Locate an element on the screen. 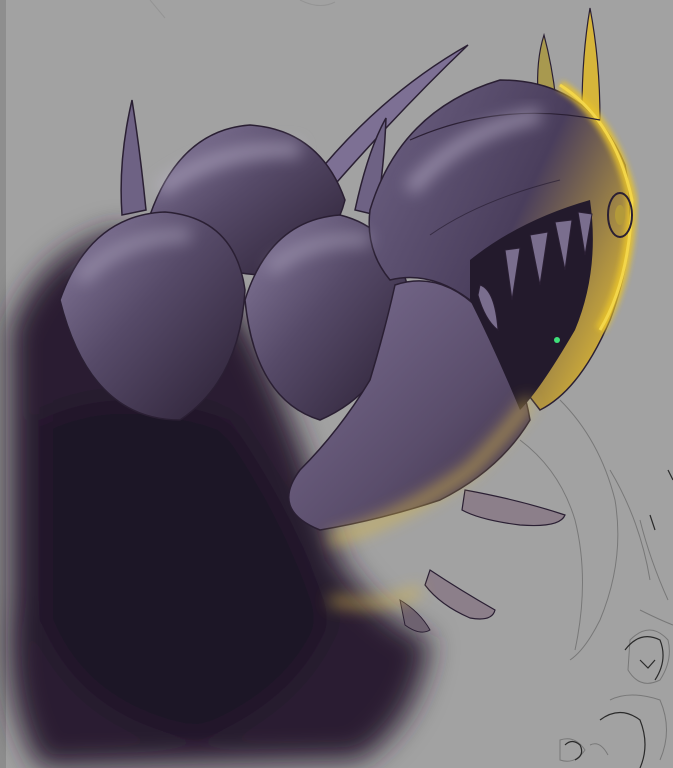  background-sketch-figure is located at coordinates (596, 580).